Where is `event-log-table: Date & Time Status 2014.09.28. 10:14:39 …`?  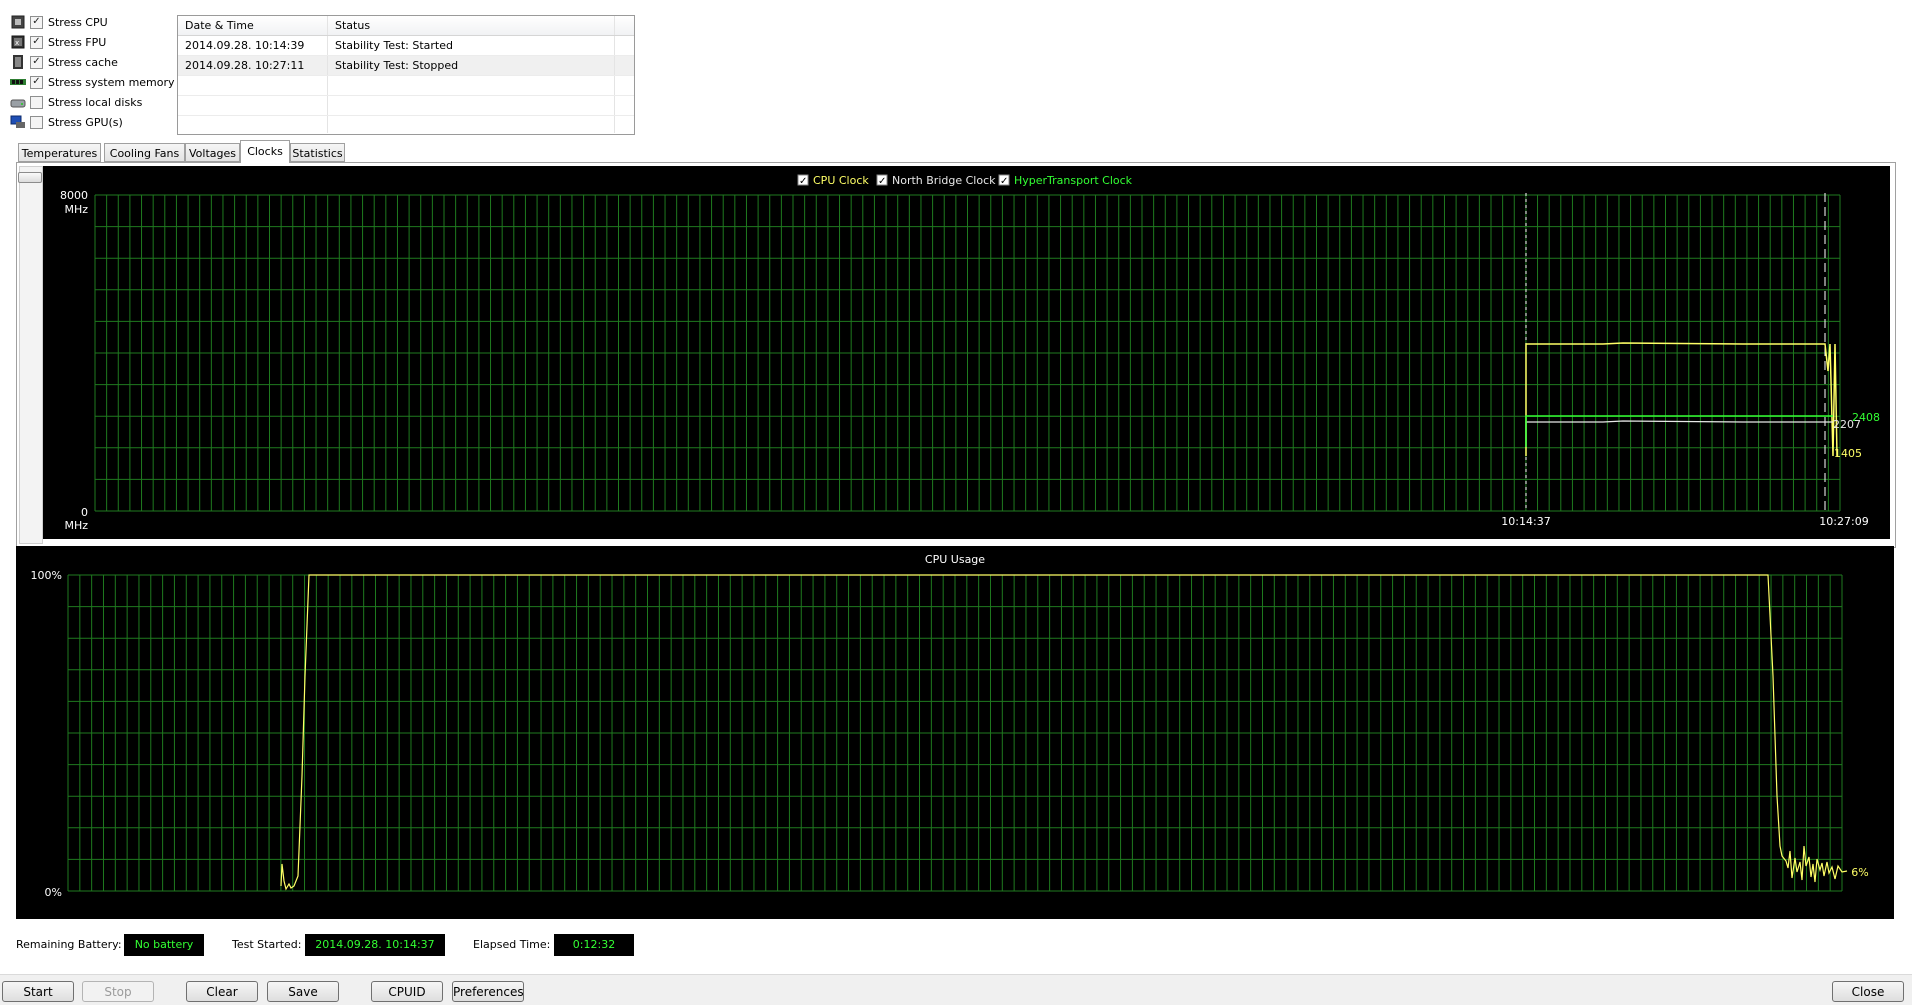 event-log-table: Date & Time Status 2014.09.28. 10:14:39 … is located at coordinates (406, 75).